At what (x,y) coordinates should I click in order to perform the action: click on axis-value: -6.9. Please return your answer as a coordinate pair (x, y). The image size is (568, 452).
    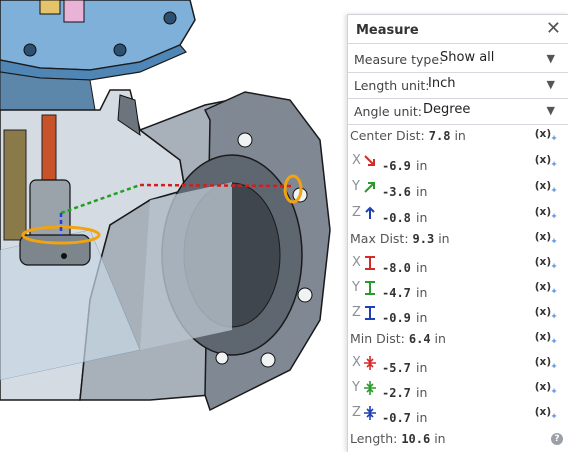
    Looking at the image, I should click on (396, 166).